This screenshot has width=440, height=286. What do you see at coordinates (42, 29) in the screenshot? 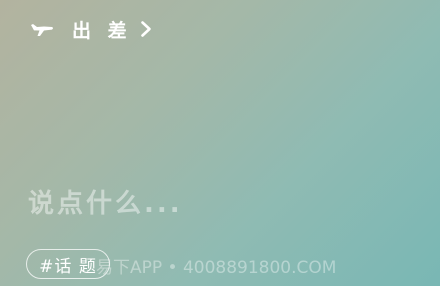
I see `airplane-icon` at bounding box center [42, 29].